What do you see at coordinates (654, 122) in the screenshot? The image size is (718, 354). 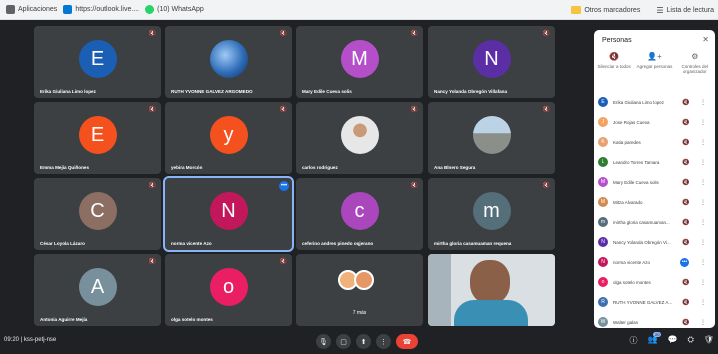 I see `participant-row: J Jose Rojas Cueva 🔇 ⋮` at bounding box center [654, 122].